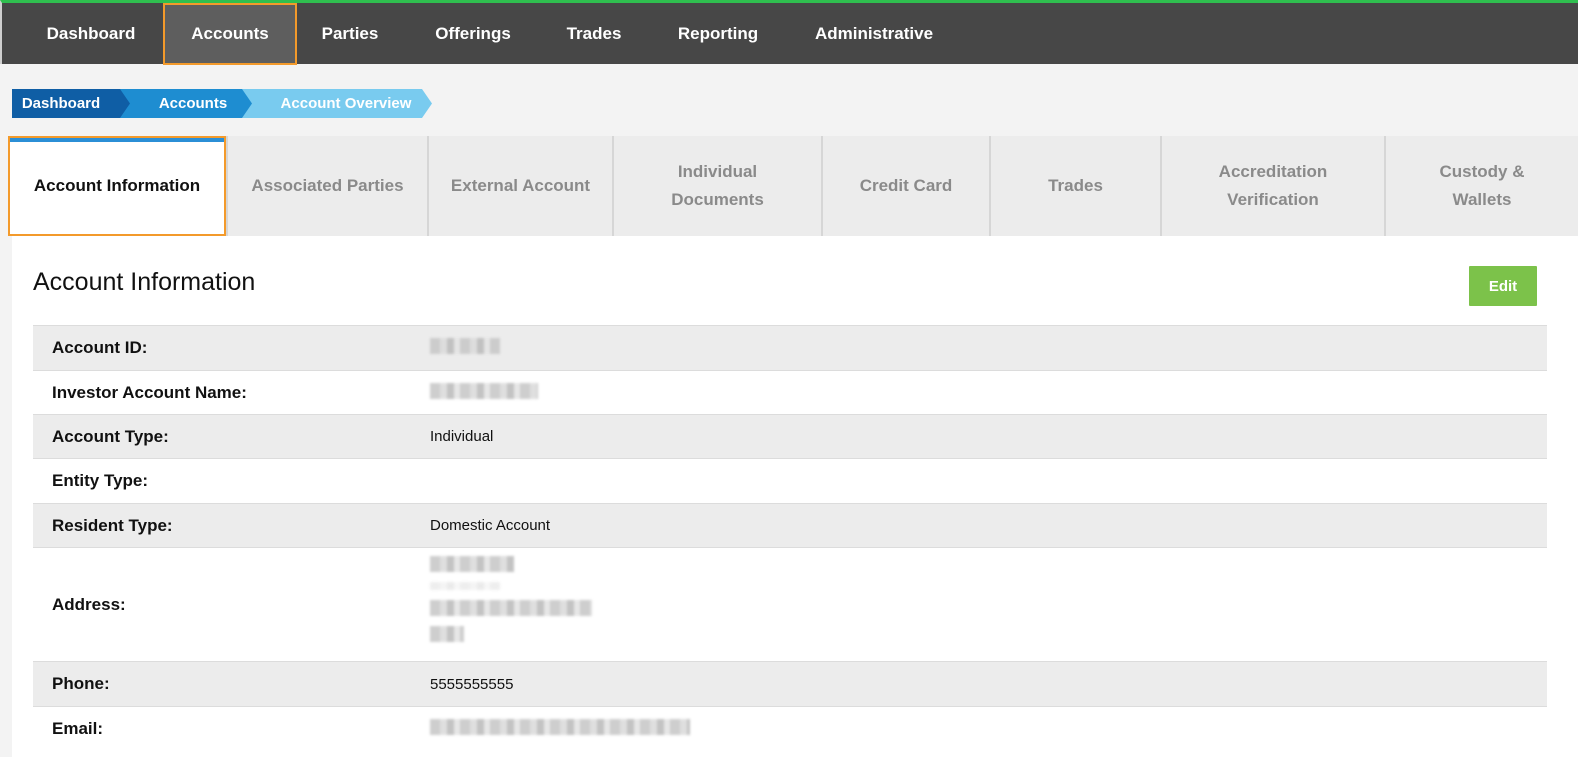 This screenshot has width=1578, height=757. Describe the element at coordinates (81, 683) in the screenshot. I see `field-label: Phone:` at that location.